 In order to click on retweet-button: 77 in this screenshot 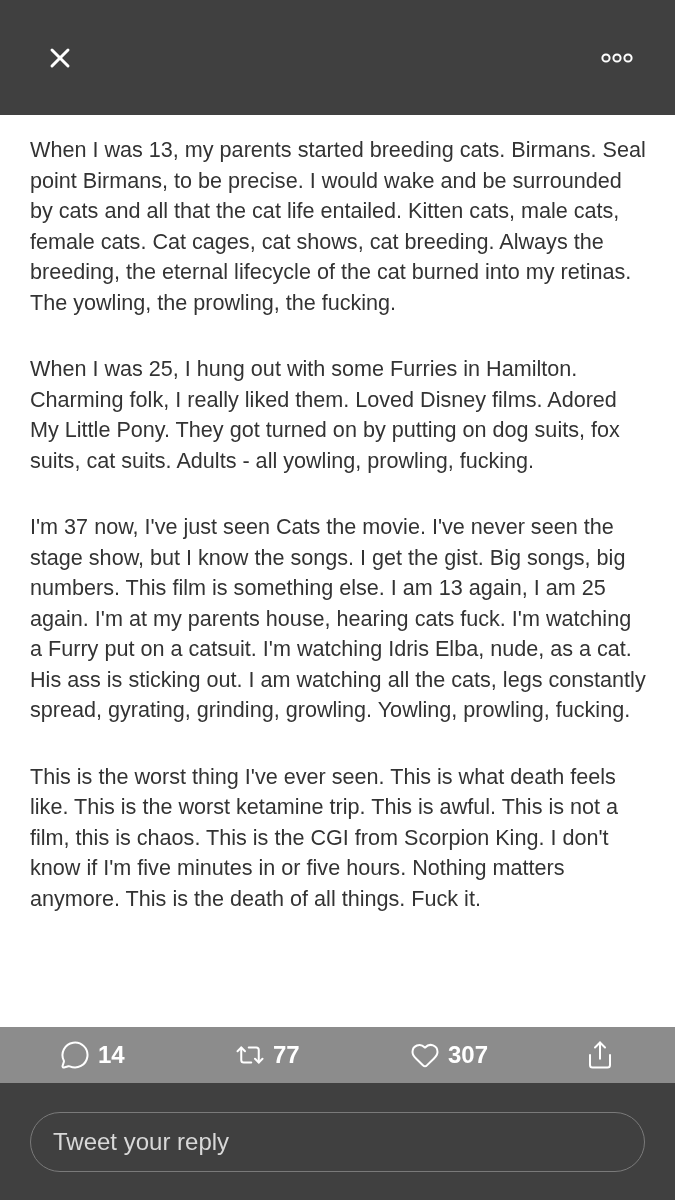, I will do `click(322, 1055)`.